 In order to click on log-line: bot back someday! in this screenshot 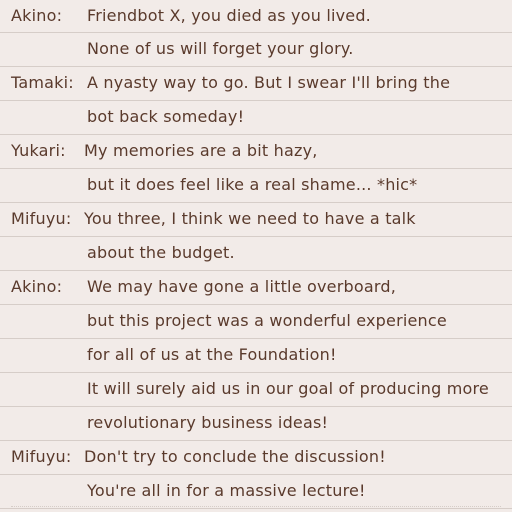, I will do `click(256, 118)`.